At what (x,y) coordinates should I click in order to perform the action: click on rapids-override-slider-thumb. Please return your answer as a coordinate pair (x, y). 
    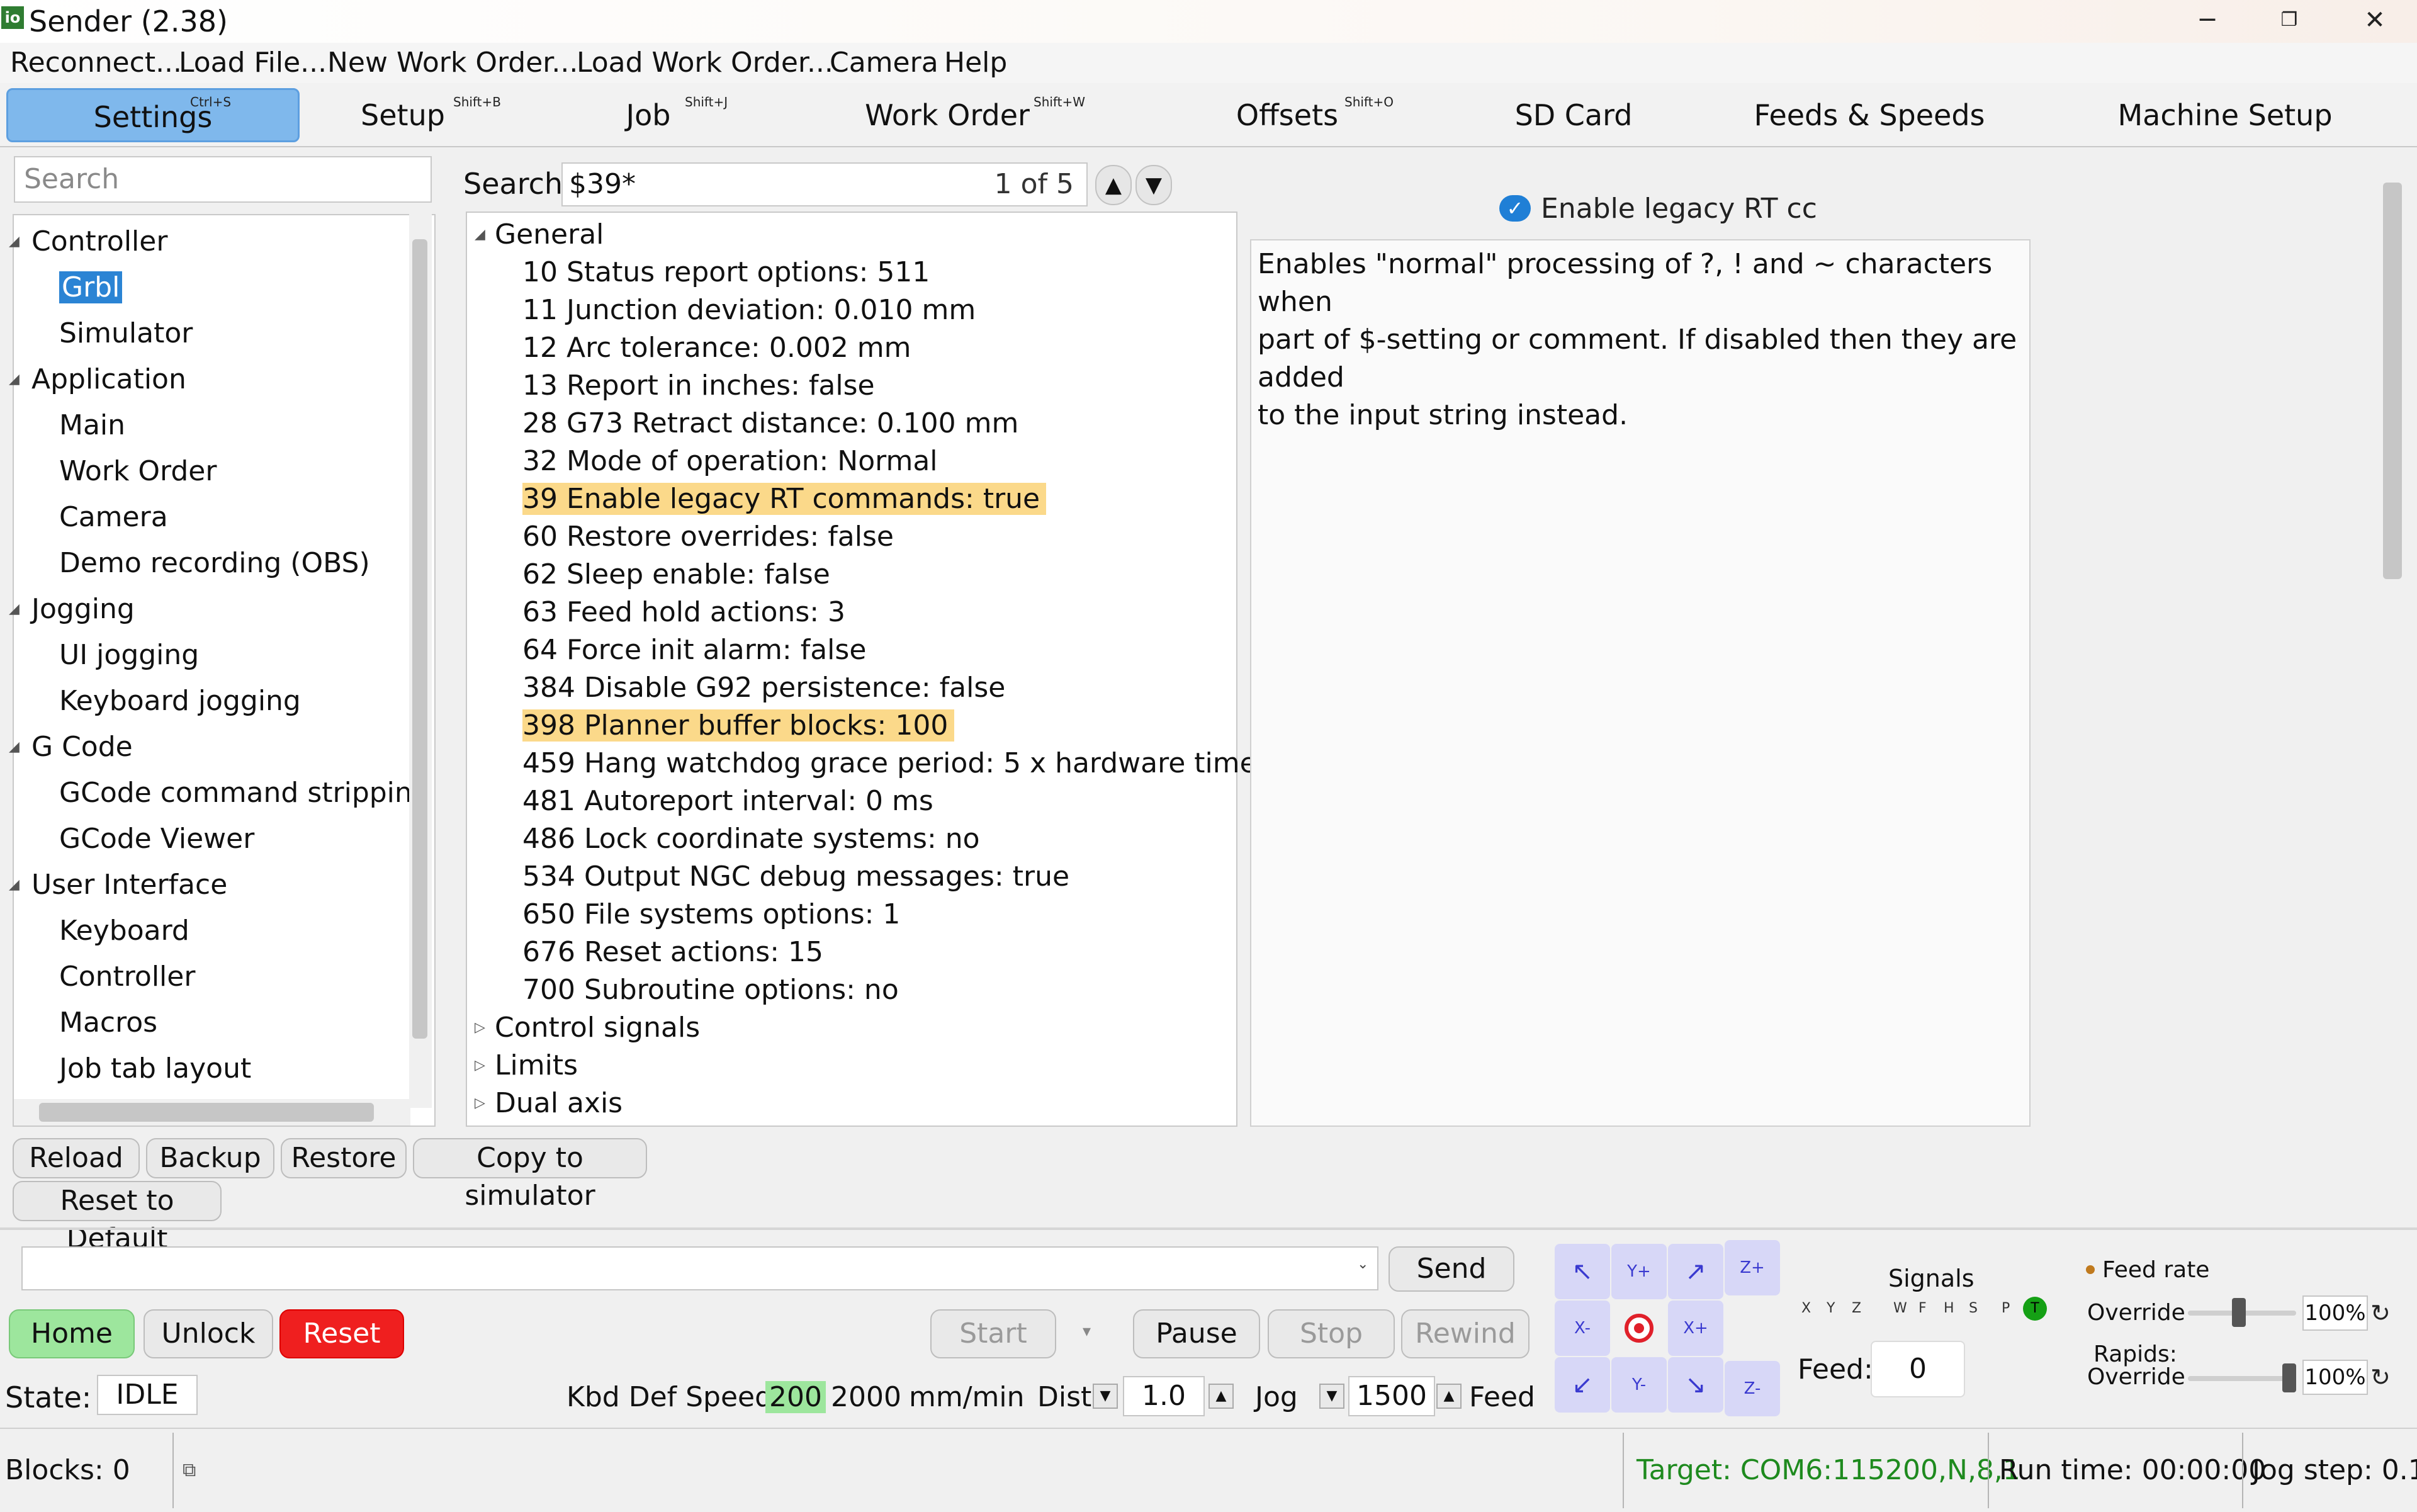
    Looking at the image, I should click on (2289, 1377).